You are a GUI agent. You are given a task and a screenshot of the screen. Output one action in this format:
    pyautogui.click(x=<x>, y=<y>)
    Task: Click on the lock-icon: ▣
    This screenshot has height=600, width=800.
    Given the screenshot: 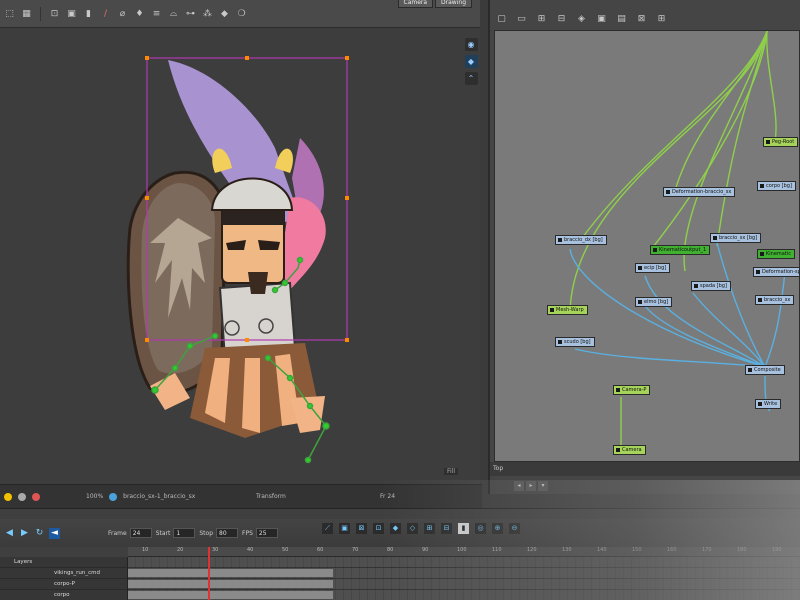 What is the action you would take?
    pyautogui.click(x=71, y=13)
    